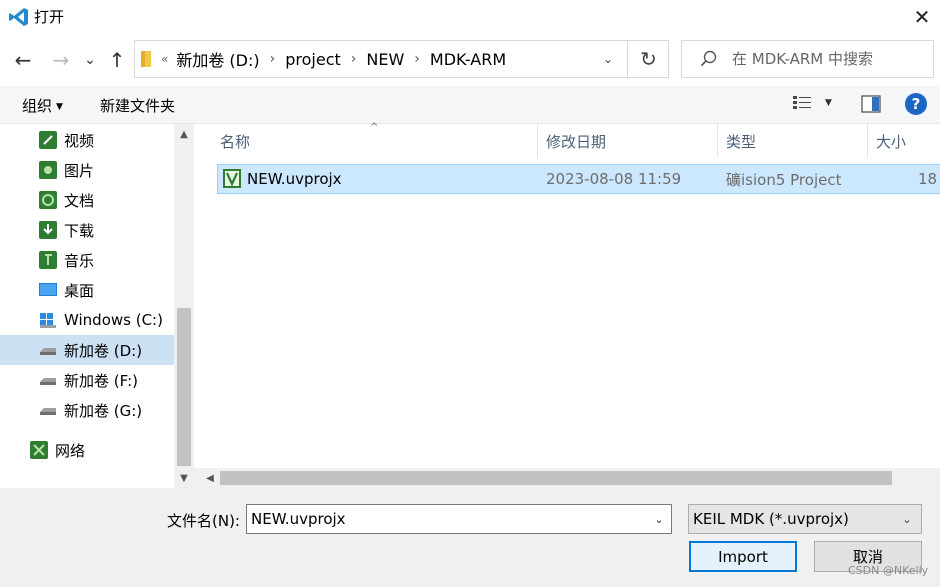 The height and width of the screenshot is (587, 940). I want to click on sidebar-item-desktop: 桌面, so click(87, 290).